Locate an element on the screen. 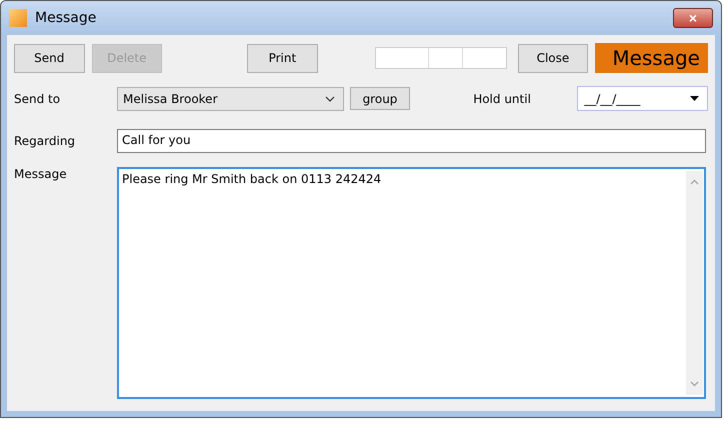  header-label: Message is located at coordinates (651, 58).